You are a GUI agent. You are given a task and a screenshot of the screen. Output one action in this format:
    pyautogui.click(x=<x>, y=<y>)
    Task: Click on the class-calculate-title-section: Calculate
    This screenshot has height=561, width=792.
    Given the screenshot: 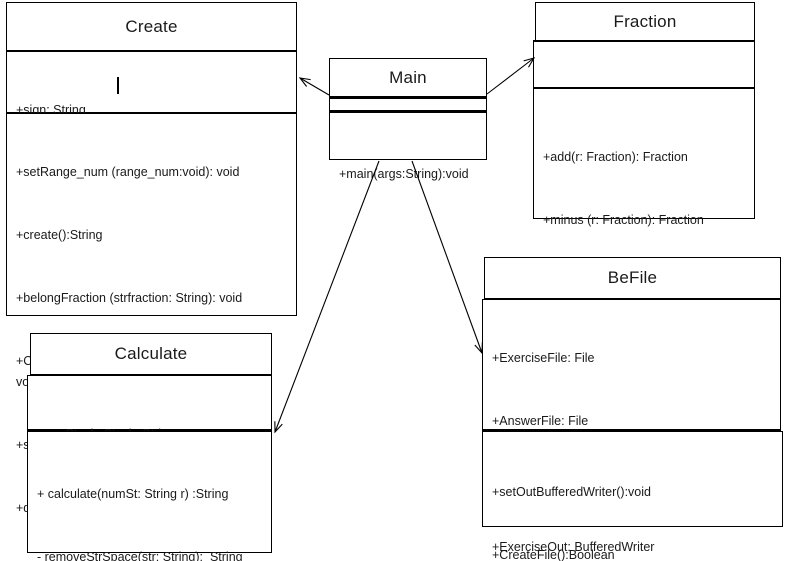 What is the action you would take?
    pyautogui.click(x=151, y=354)
    